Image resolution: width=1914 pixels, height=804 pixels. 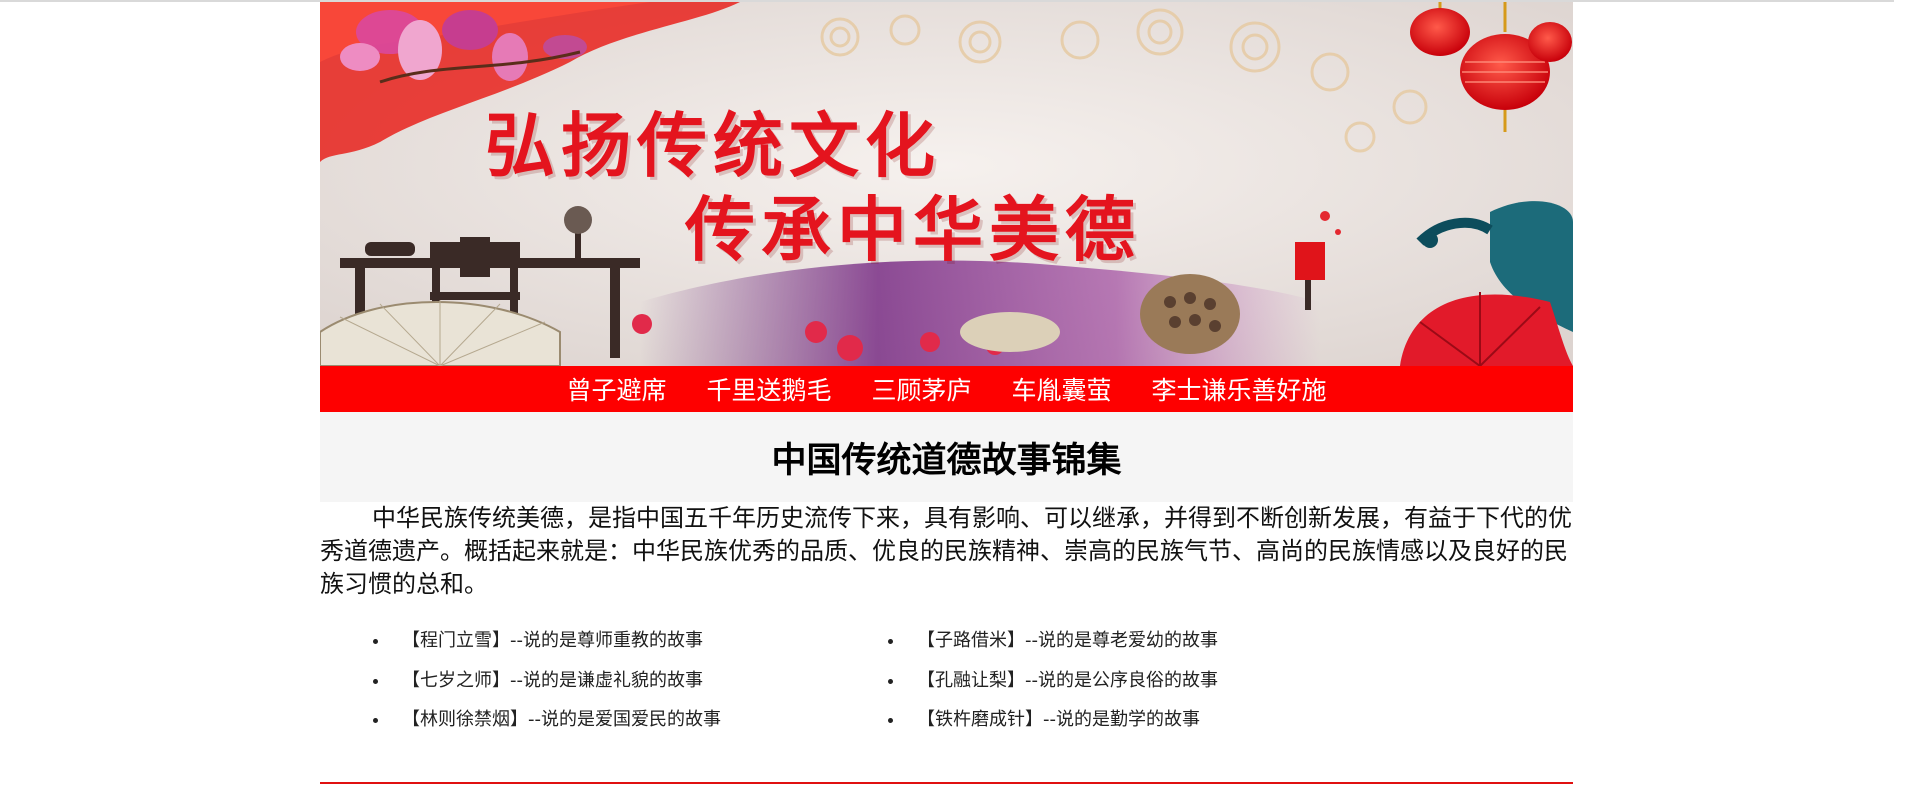 What do you see at coordinates (1062, 389) in the screenshot?
I see `nav-item-che-yin: 车胤囊萤` at bounding box center [1062, 389].